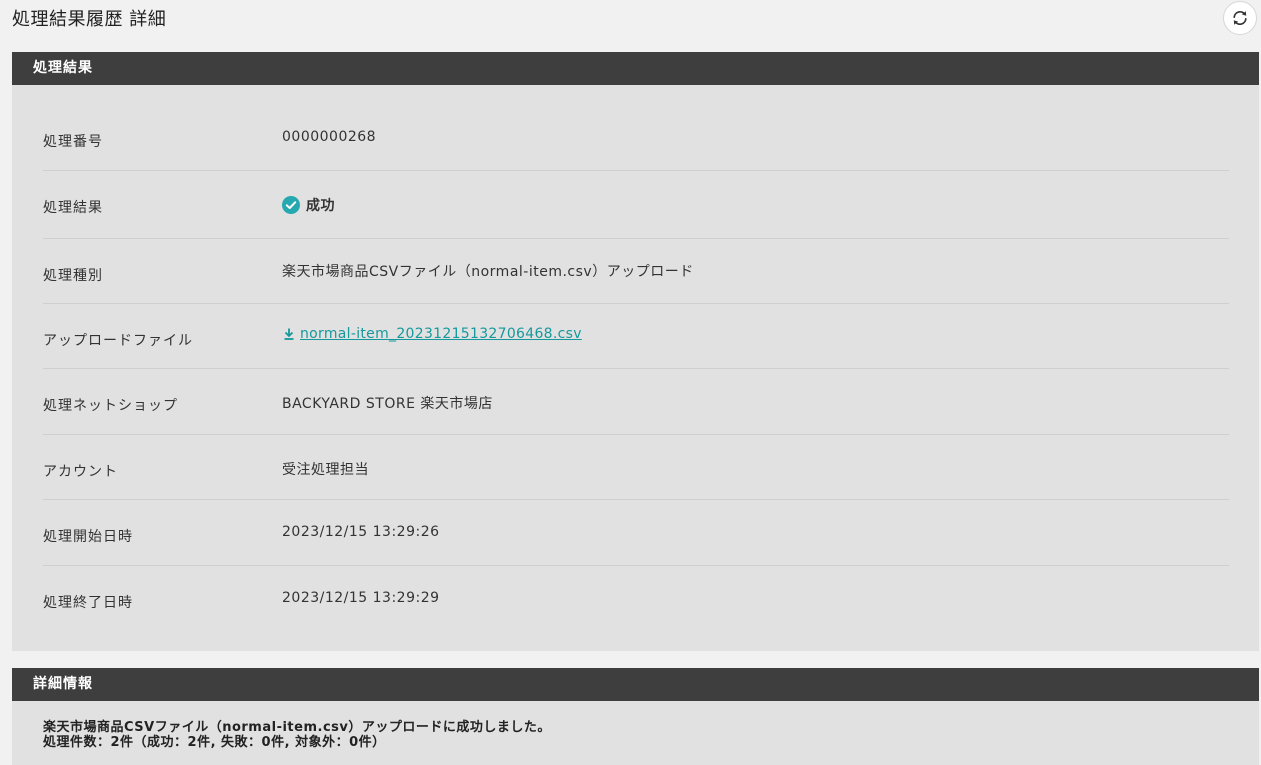 The height and width of the screenshot is (765, 1261). I want to click on check-circle-icon, so click(291, 205).